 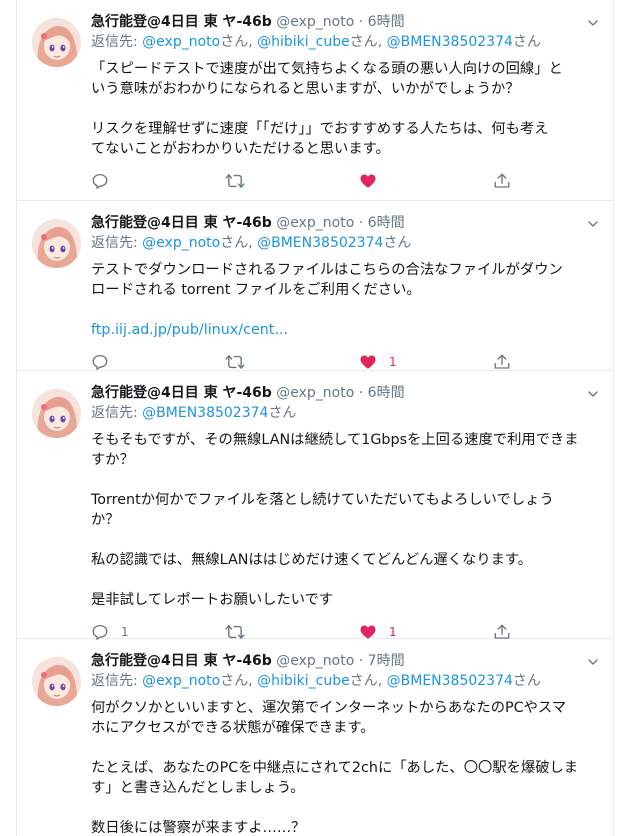 I want to click on tweet-text-line: いう意味がおわかりになられると思いますが、いかがでしょうか？, so click(x=305, y=89).